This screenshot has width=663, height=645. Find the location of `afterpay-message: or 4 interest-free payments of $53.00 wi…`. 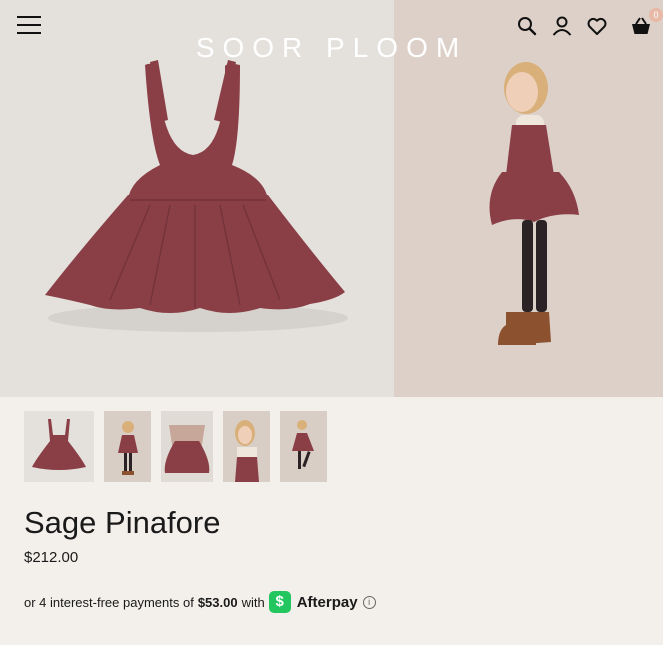

afterpay-message: or 4 interest-free payments of $53.00 wi… is located at coordinates (200, 602).